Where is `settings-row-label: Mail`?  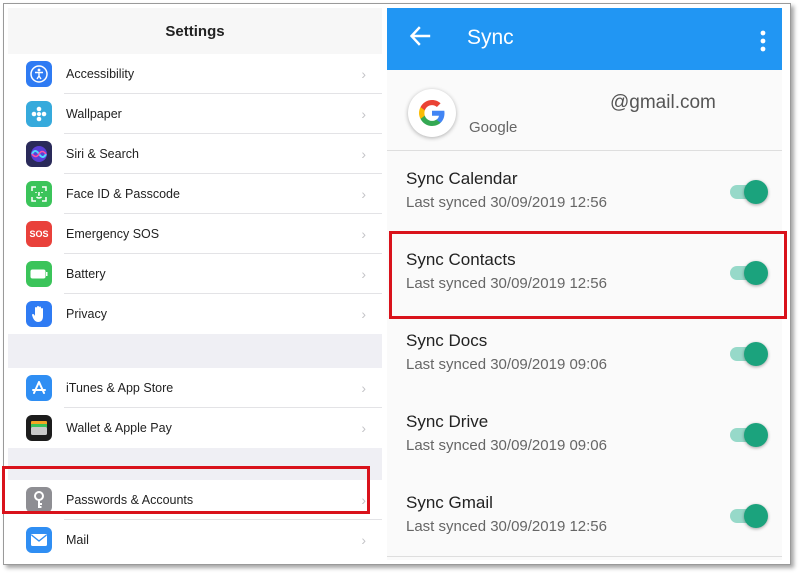
settings-row-label: Mail is located at coordinates (77, 540).